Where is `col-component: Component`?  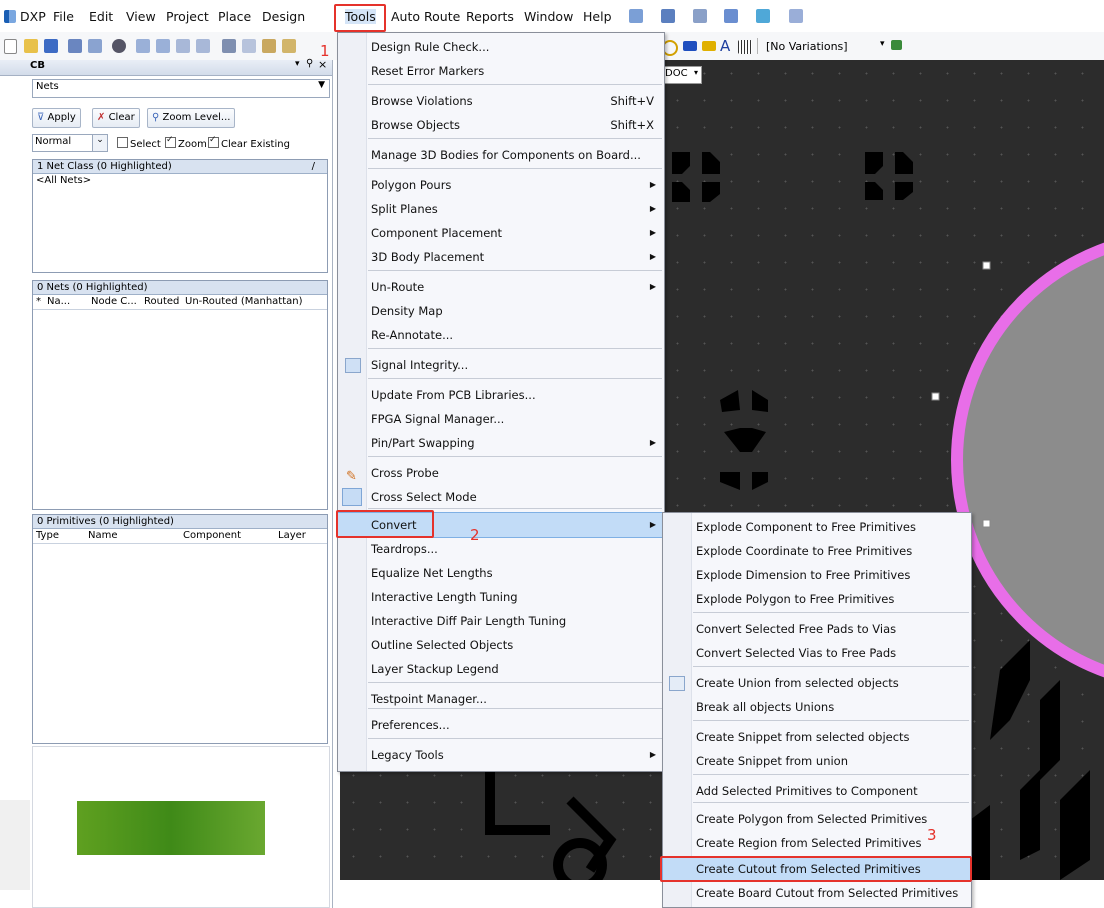
col-component: Component is located at coordinates (212, 536).